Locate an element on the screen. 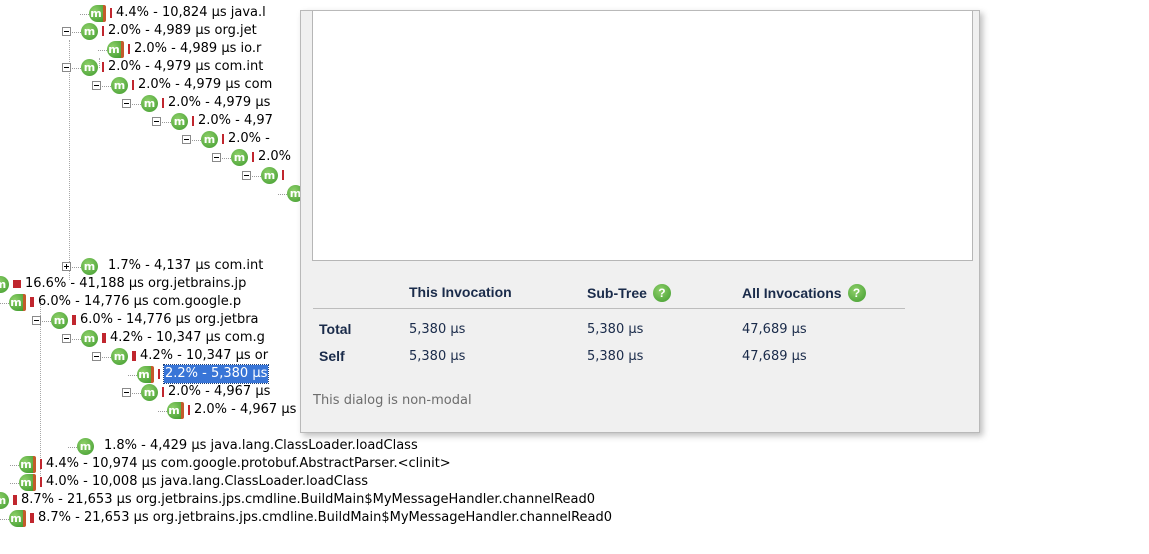 This screenshot has height=554, width=1149. tree-row-selected: m 2.2% - 5,380 µs is located at coordinates (199, 374).